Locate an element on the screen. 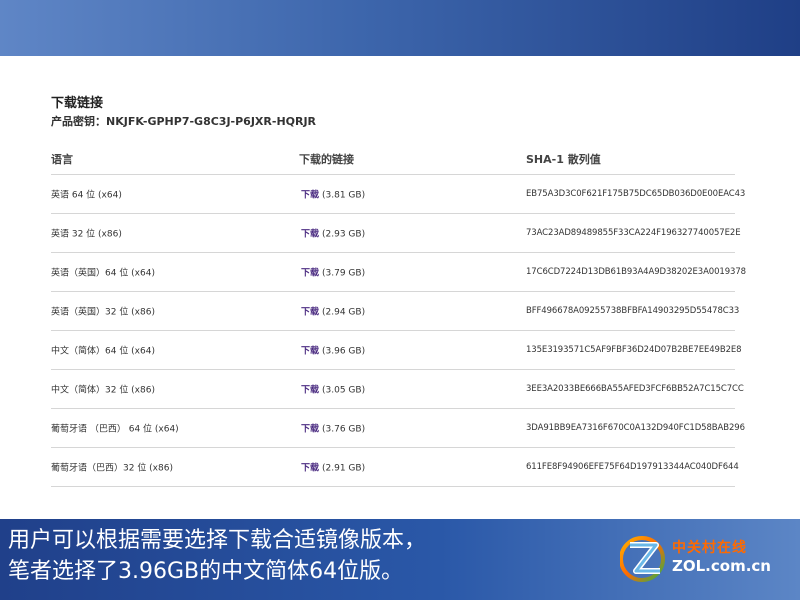 The image size is (800, 600). product-key-text: 产品密钥：NKJFK-GPHP7-G8C3J-P6JXR-HQRJR is located at coordinates (184, 121).